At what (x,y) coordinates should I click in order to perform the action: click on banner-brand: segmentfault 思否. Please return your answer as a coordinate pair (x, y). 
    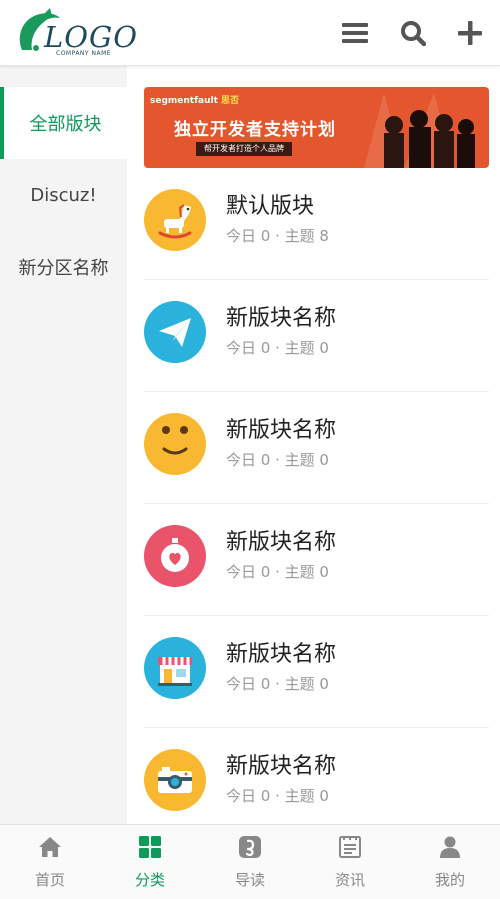
    Looking at the image, I should click on (194, 99).